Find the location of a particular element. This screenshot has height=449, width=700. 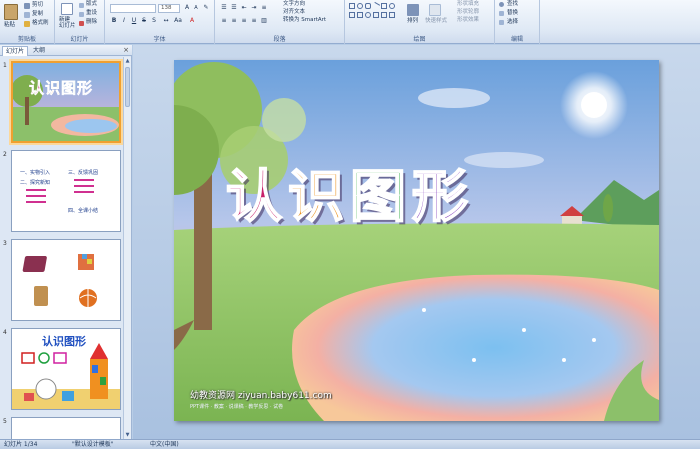

select-button: 选择 is located at coordinates (512, 22).